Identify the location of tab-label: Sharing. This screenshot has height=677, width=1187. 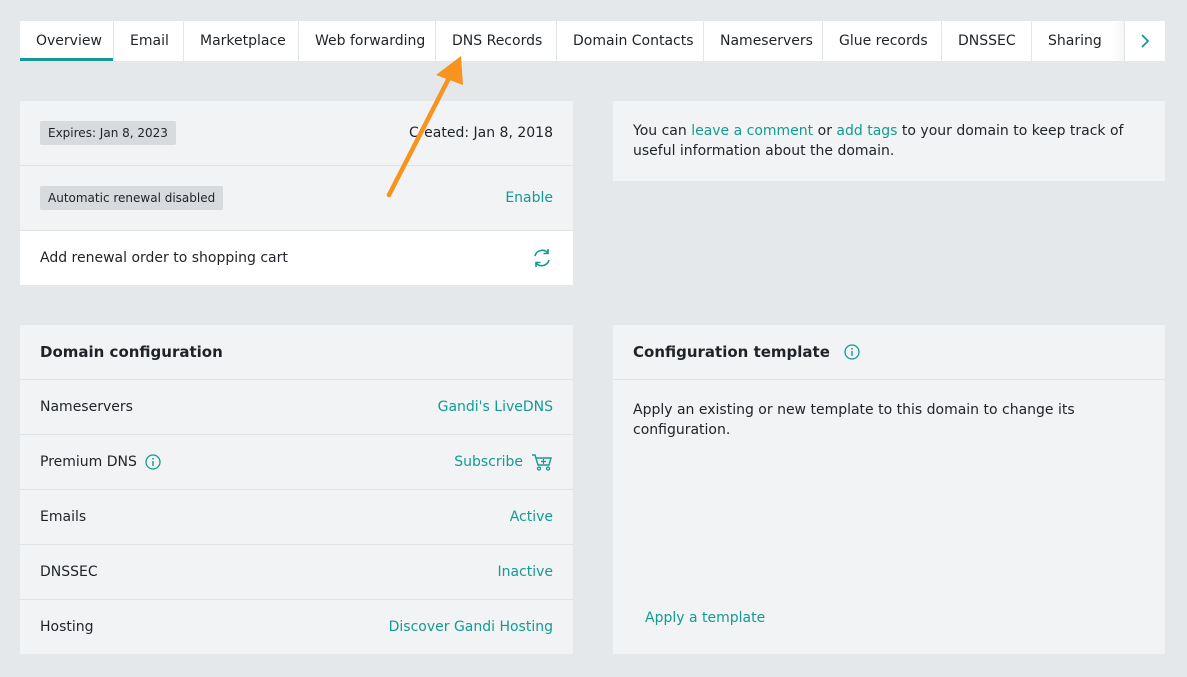
(1075, 41).